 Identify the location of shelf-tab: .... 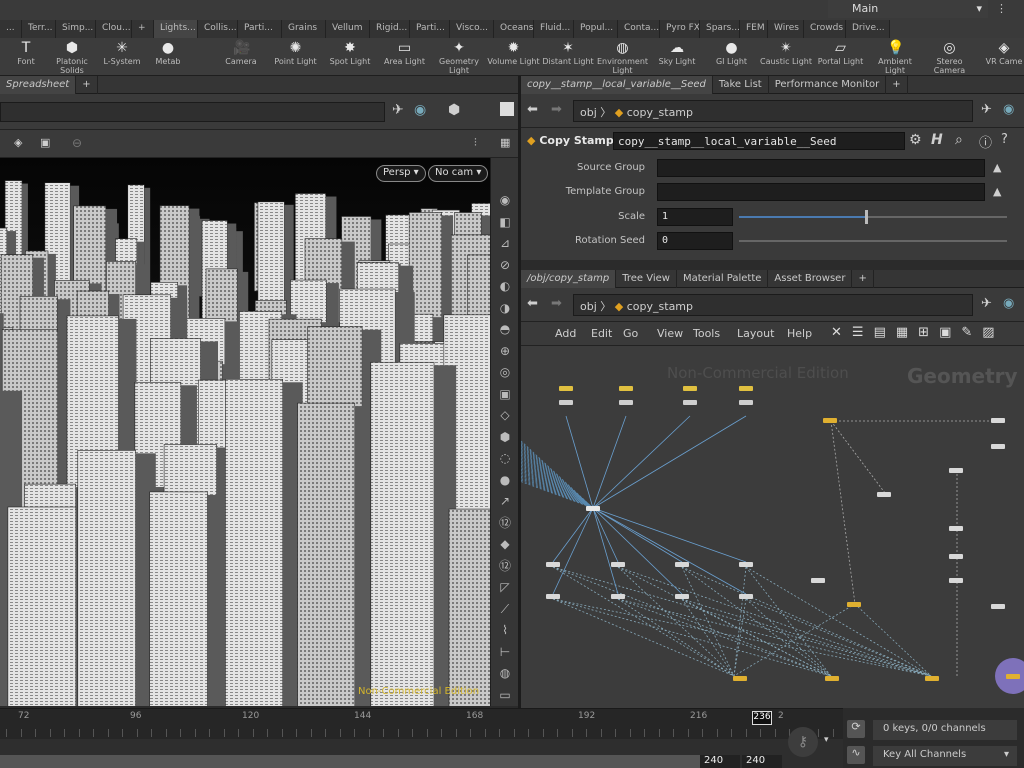
(11, 29).